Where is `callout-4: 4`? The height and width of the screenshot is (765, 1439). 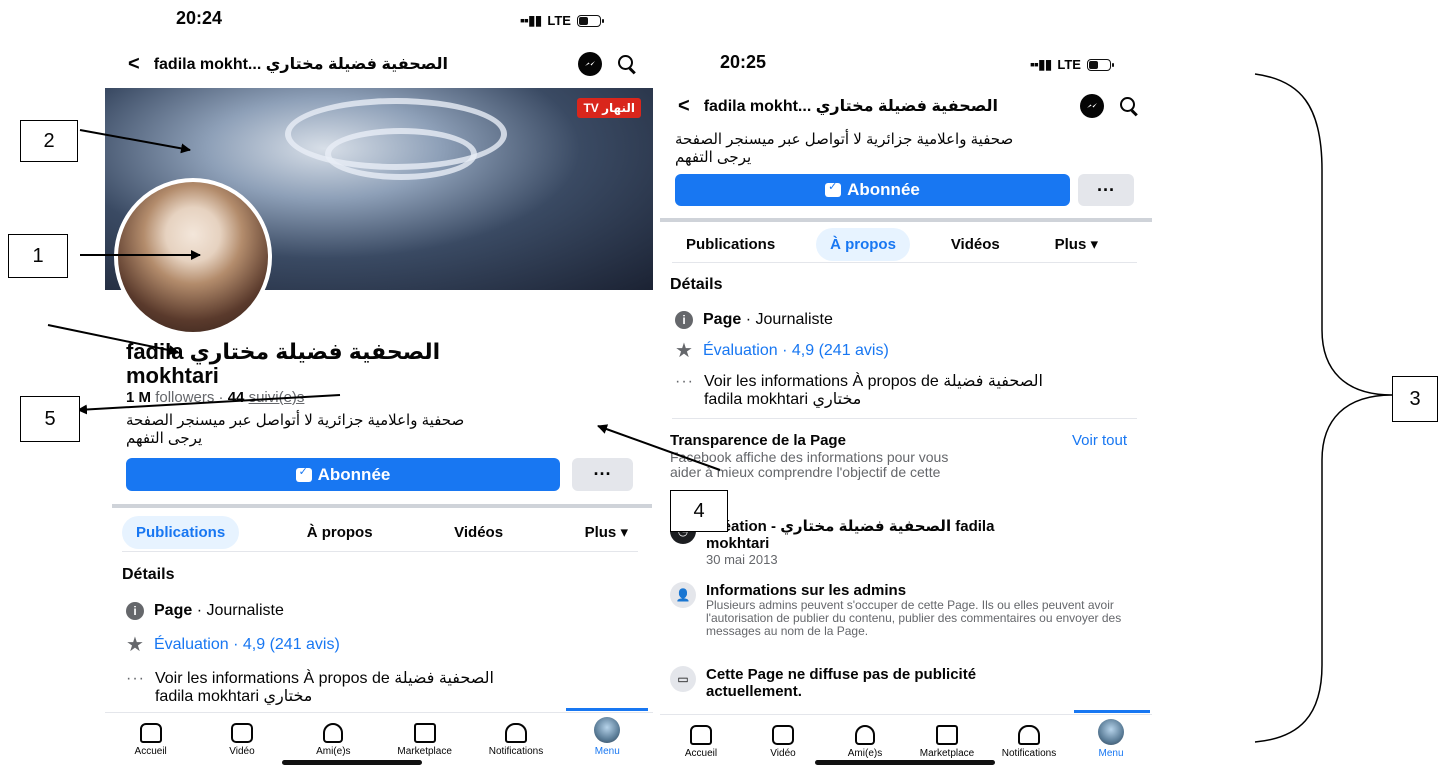 callout-4: 4 is located at coordinates (699, 511).